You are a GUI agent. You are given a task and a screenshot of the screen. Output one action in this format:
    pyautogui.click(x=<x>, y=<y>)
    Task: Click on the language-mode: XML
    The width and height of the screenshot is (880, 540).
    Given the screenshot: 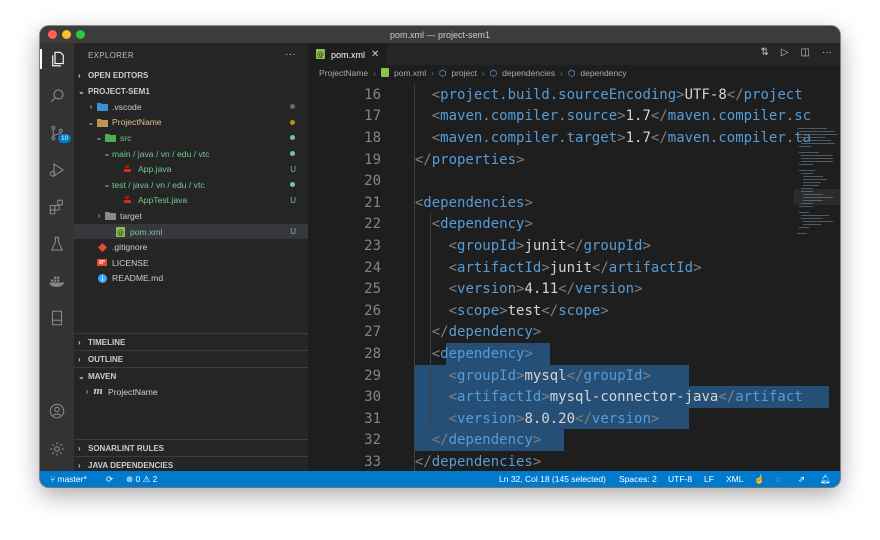 What is the action you would take?
    pyautogui.click(x=734, y=479)
    